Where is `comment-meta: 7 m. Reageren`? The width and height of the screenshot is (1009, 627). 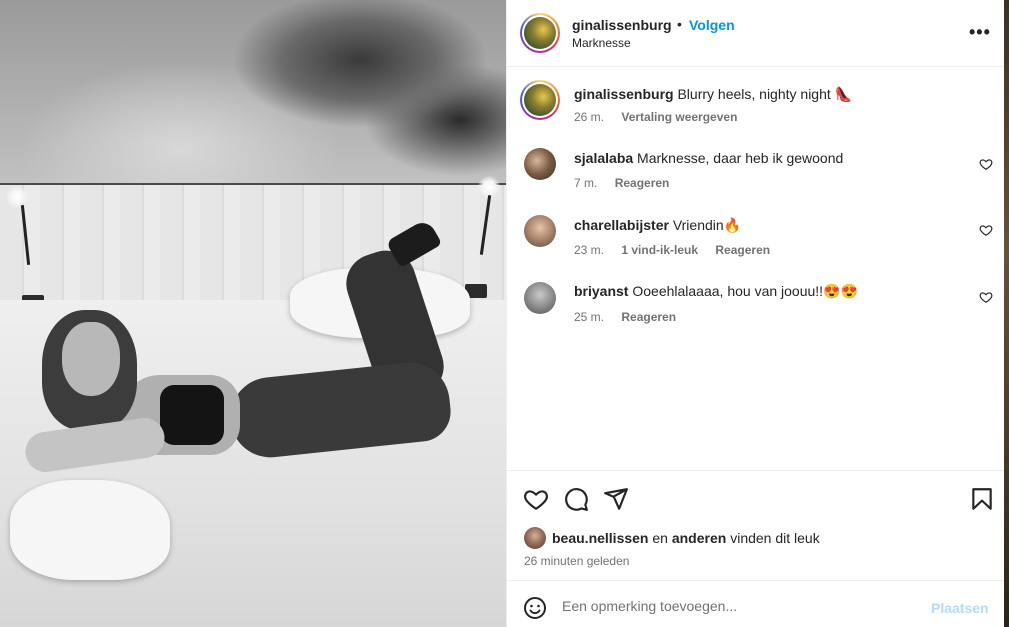 comment-meta: 7 m. Reageren is located at coordinates (628, 183).